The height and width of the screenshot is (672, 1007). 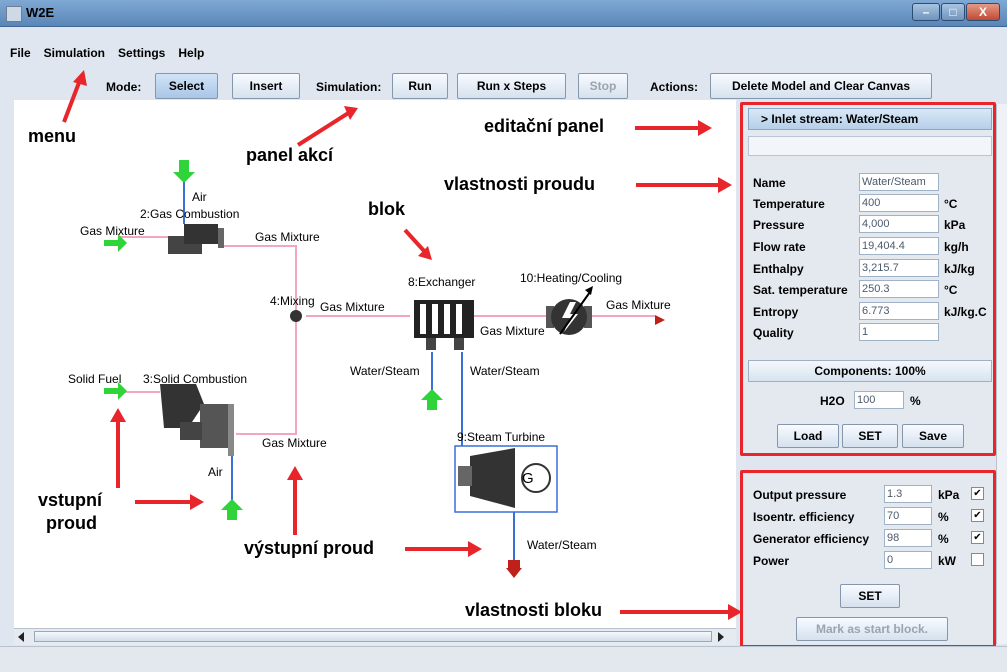 What do you see at coordinates (387, 209) in the screenshot?
I see `annotation-blok: blok` at bounding box center [387, 209].